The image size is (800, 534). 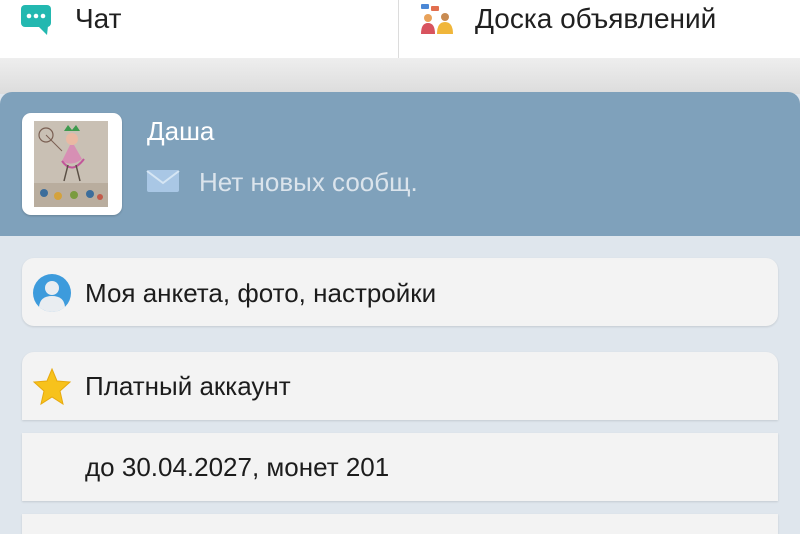 What do you see at coordinates (437, 22) in the screenshot?
I see `bulletin-board-icon` at bounding box center [437, 22].